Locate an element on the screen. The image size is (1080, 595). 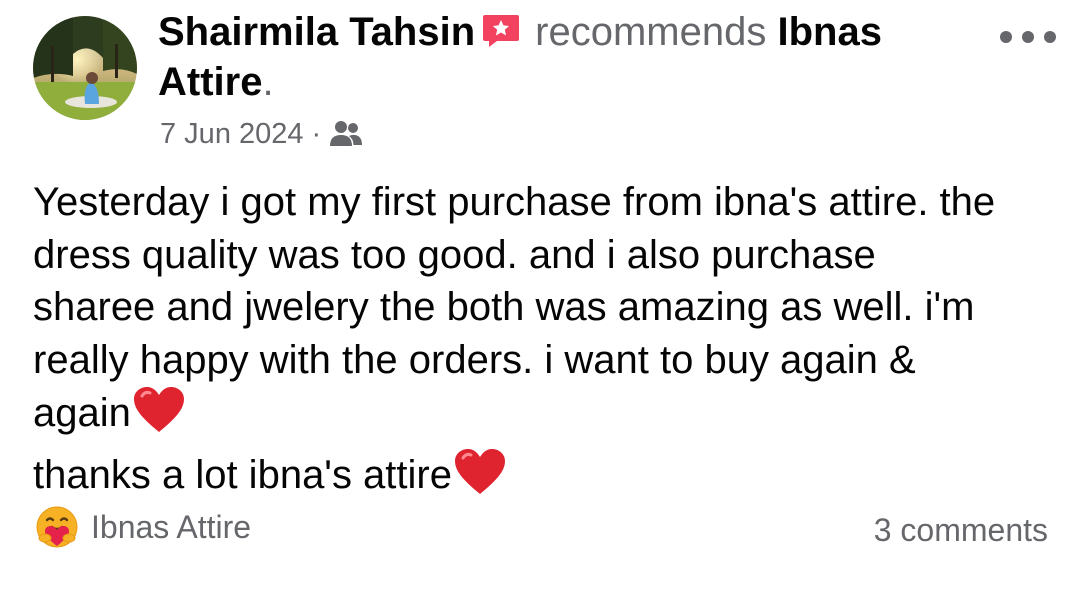
author-avatar is located at coordinates (85, 68).